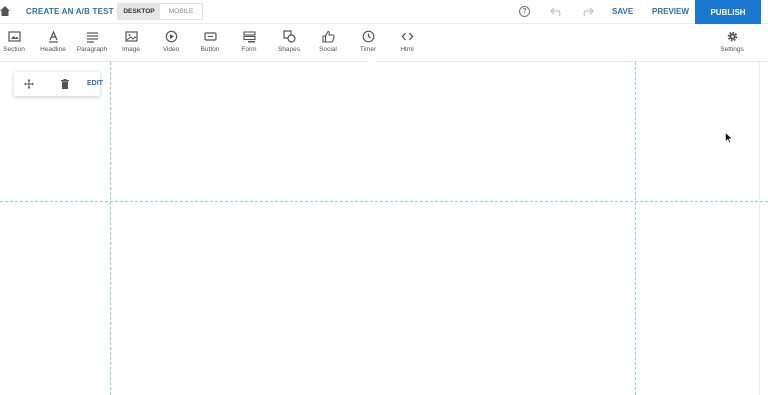  I want to click on tool-headline: Headline, so click(53, 41).